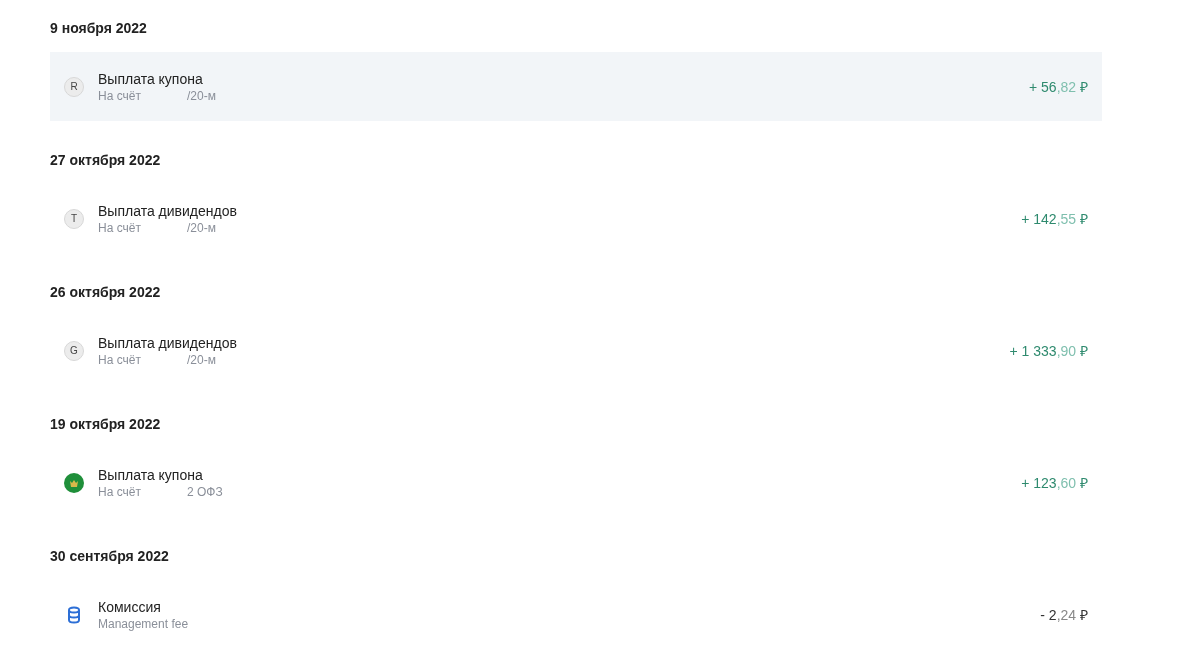 Image resolution: width=1200 pixels, height=665 pixels. I want to click on account-label: Management fee, so click(143, 623).